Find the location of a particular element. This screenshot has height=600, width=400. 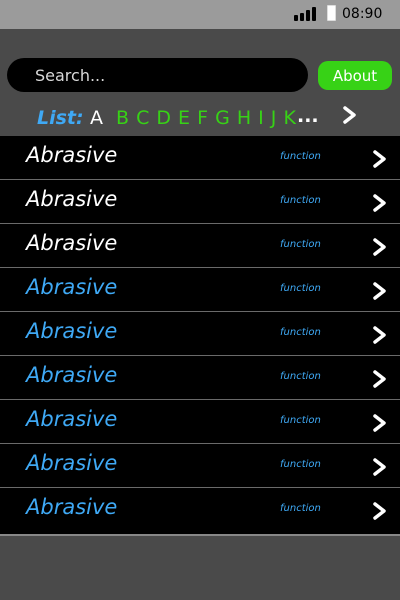

search-field is located at coordinates (157, 75).